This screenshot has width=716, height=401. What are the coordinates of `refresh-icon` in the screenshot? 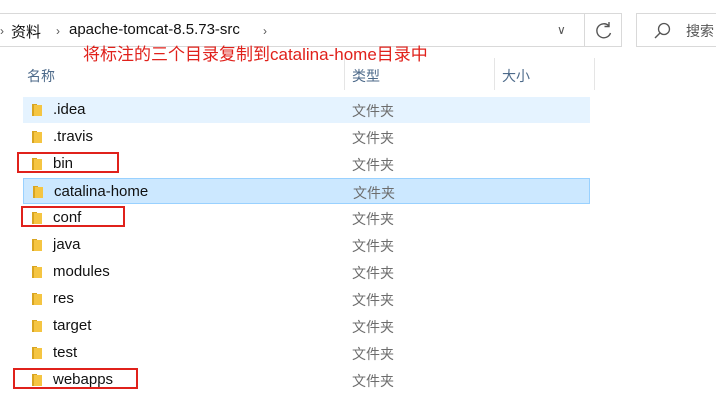 It's located at (604, 30).